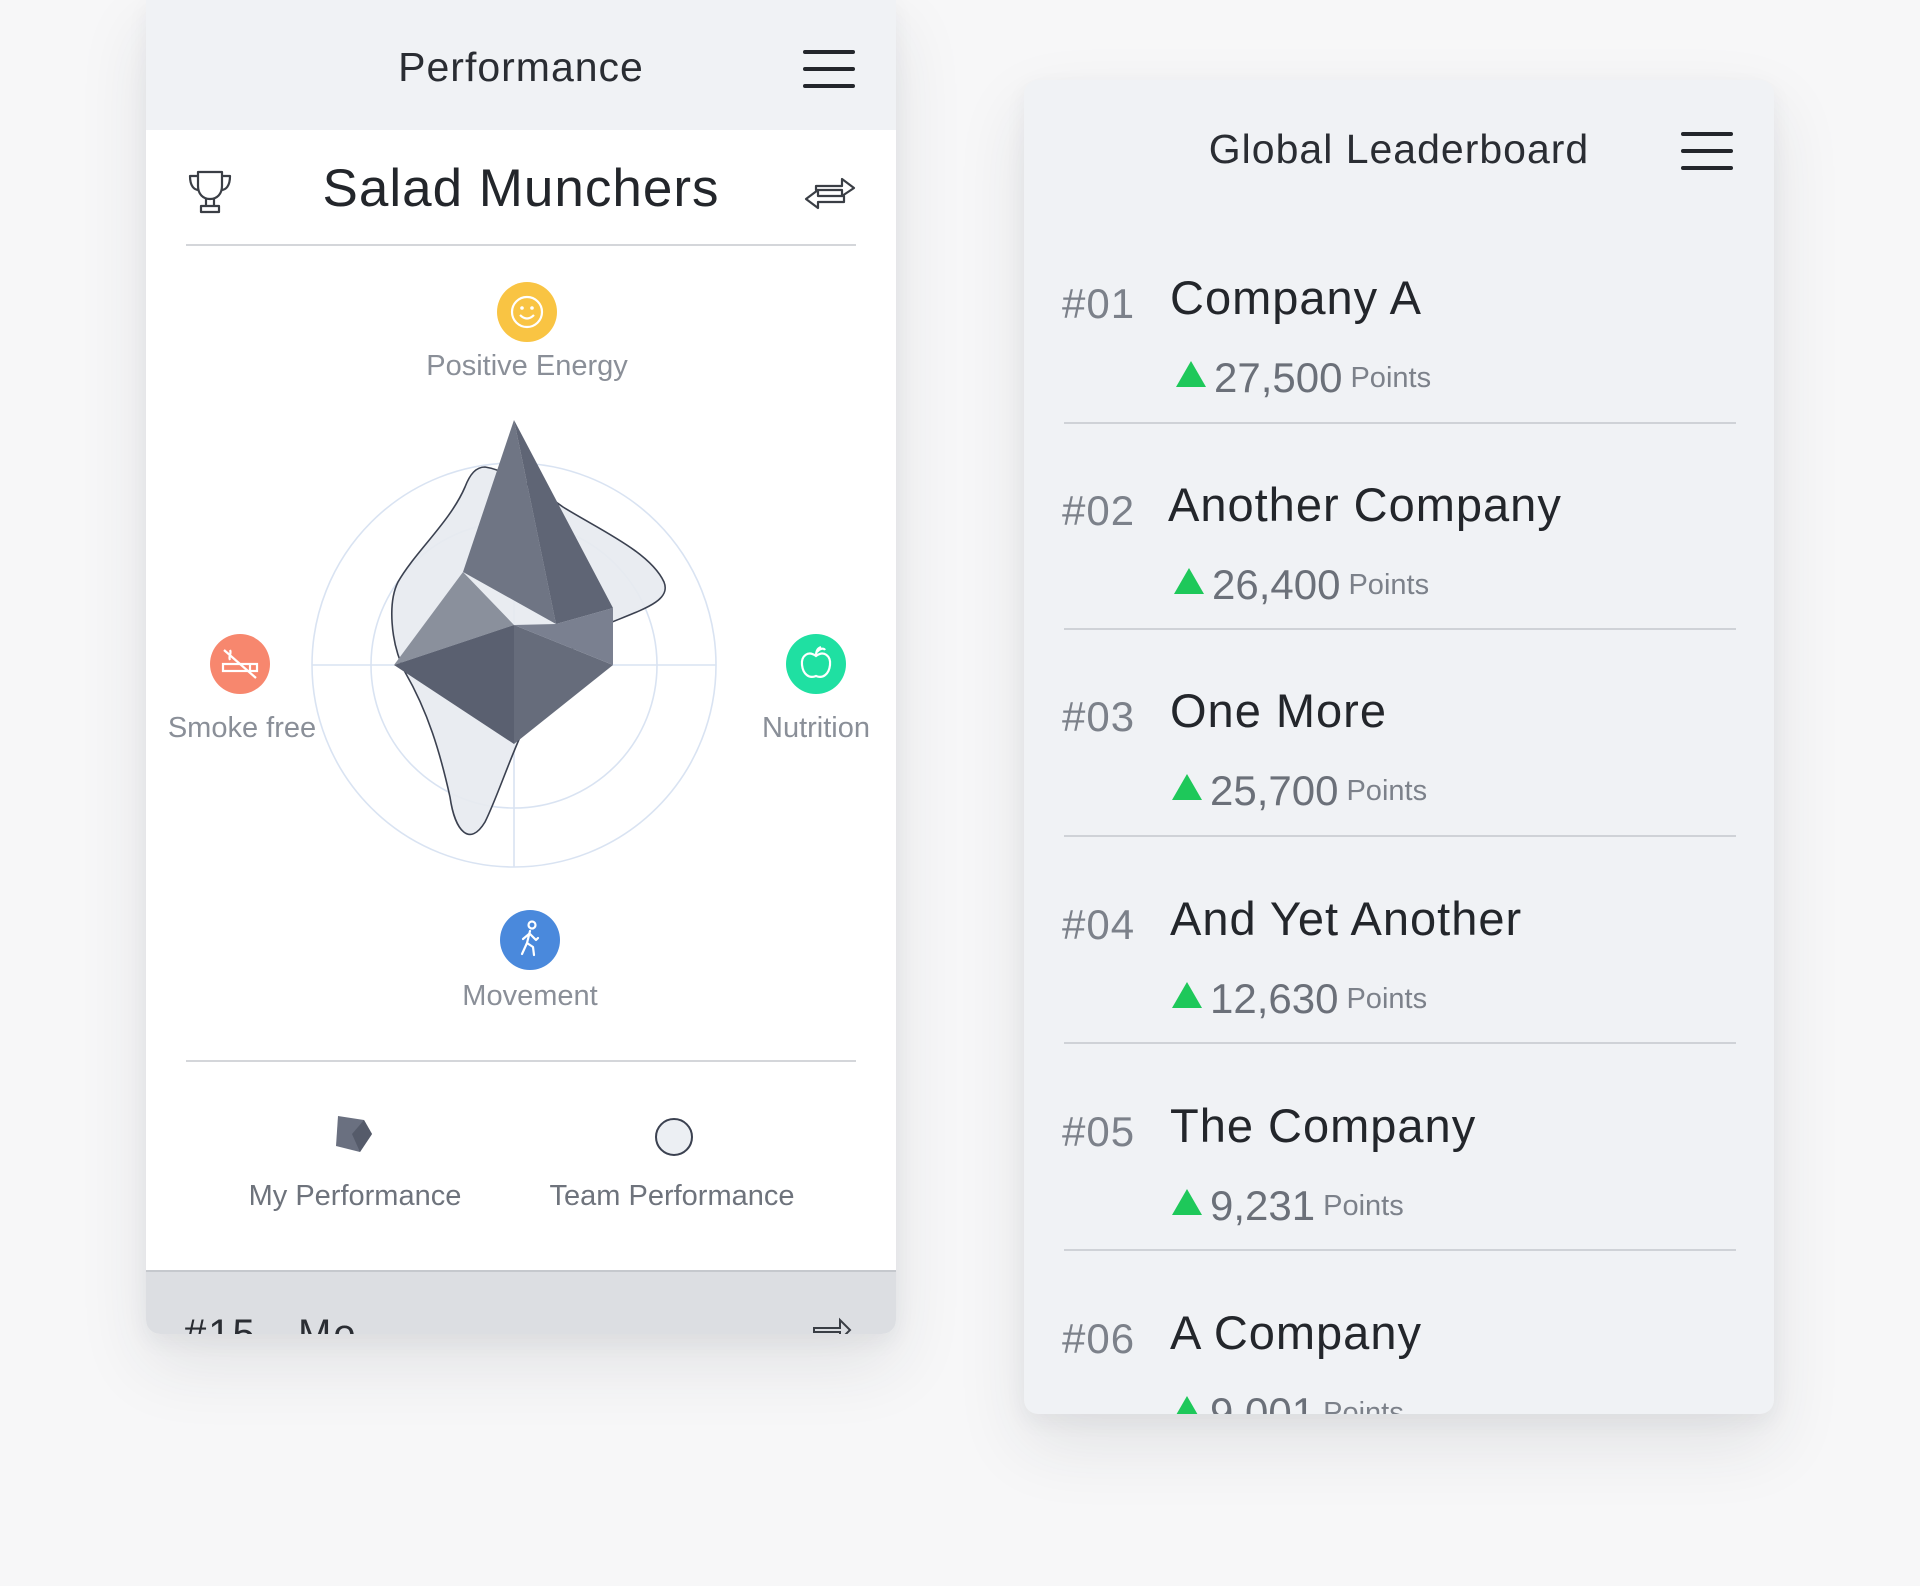  I want to click on row-points: 25,700 Points, so click(1299, 791).